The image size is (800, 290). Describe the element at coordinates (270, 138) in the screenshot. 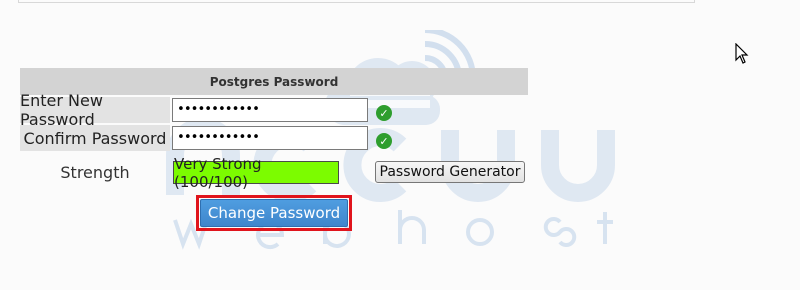

I see `confirm-password-field: ••••••••••••` at that location.